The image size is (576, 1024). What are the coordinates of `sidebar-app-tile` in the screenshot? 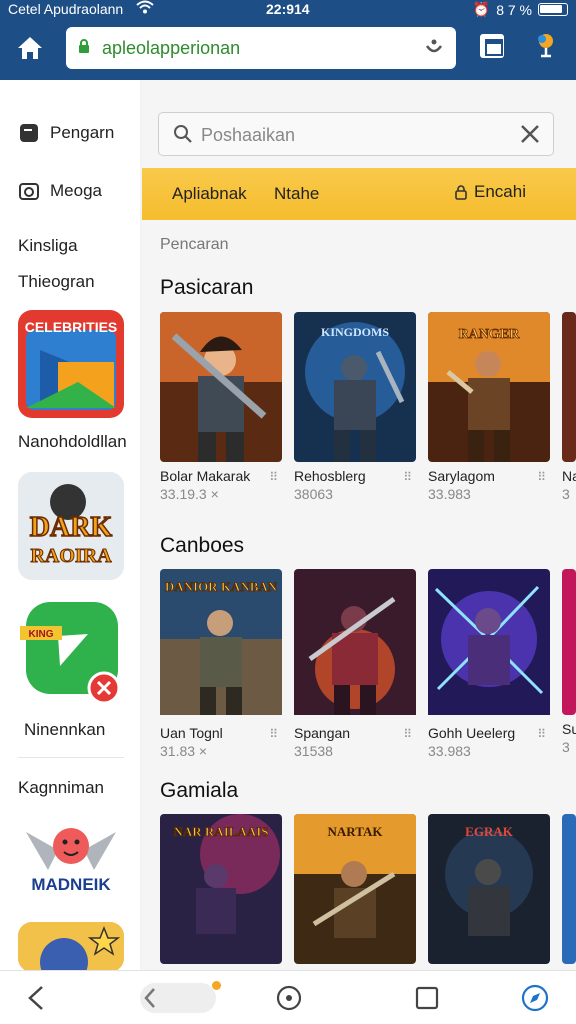 It's located at (71, 947).